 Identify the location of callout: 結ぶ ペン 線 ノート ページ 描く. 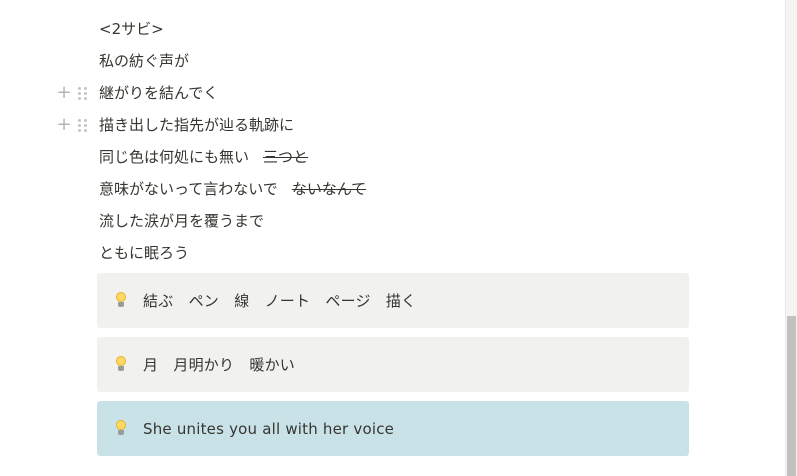
(393, 300).